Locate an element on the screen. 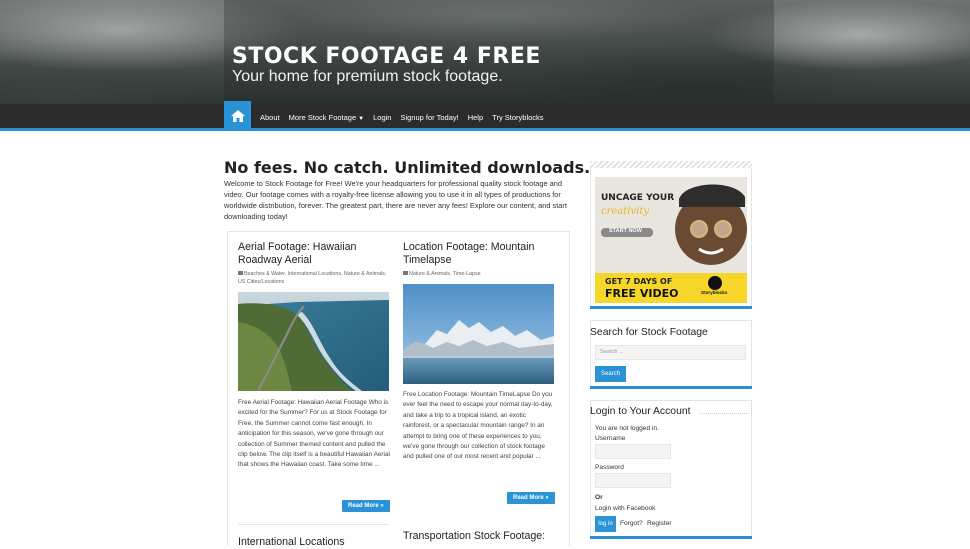 Image resolution: width=970 pixels, height=549 pixels. login-button: log in is located at coordinates (605, 524).